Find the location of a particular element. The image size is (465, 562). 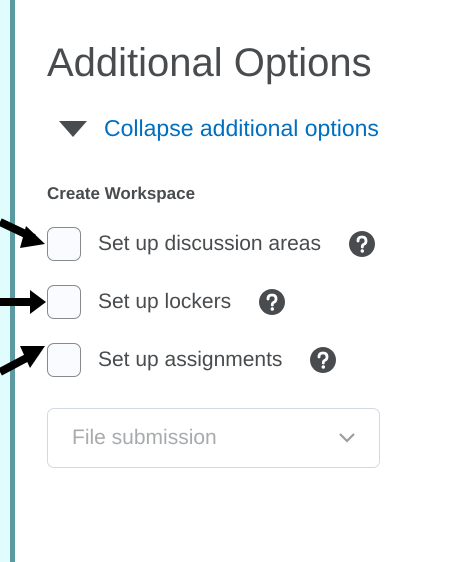

checkbox-label: Set up assignments is located at coordinates (190, 360).